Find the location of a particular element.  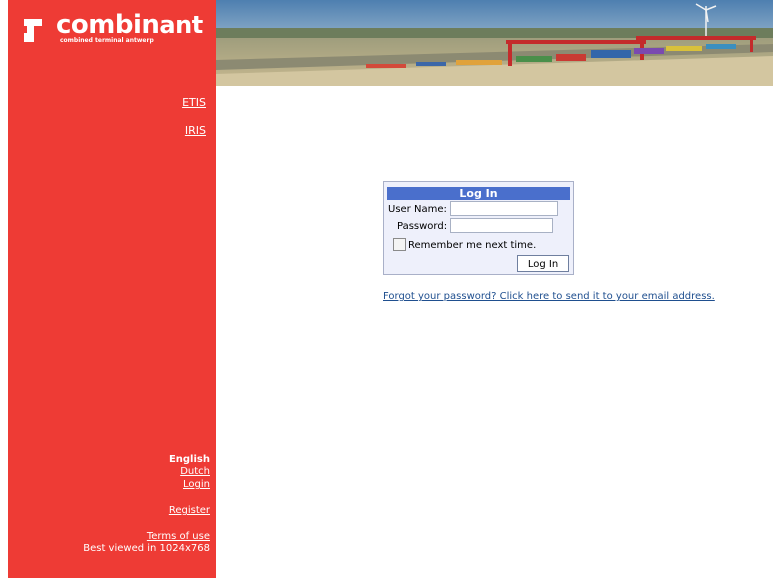

brand-logo: combinant combined terminal antwerp is located at coordinates (112, 43).